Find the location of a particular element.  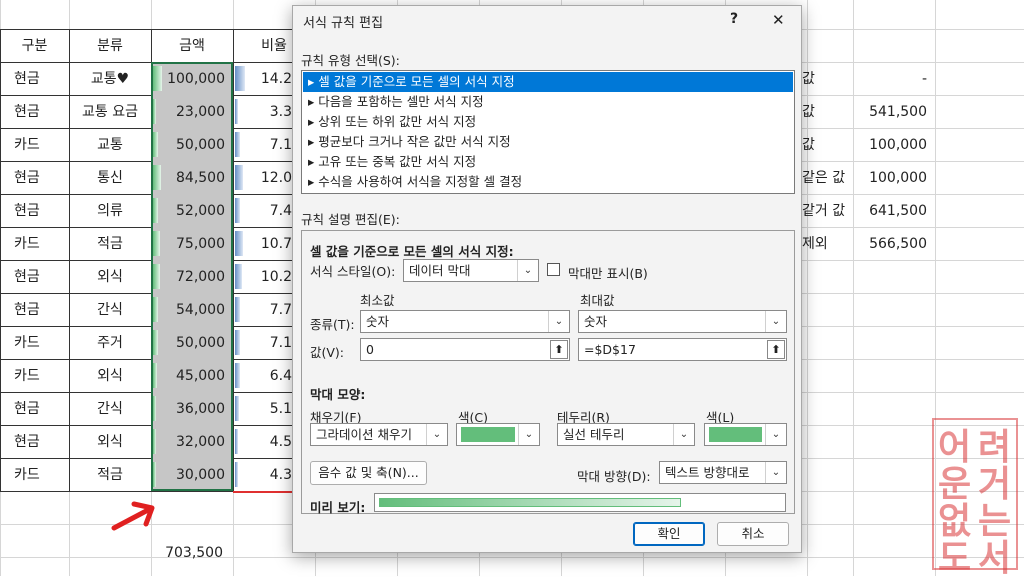

cell-category: 교통 요금 is located at coordinates (110, 111).